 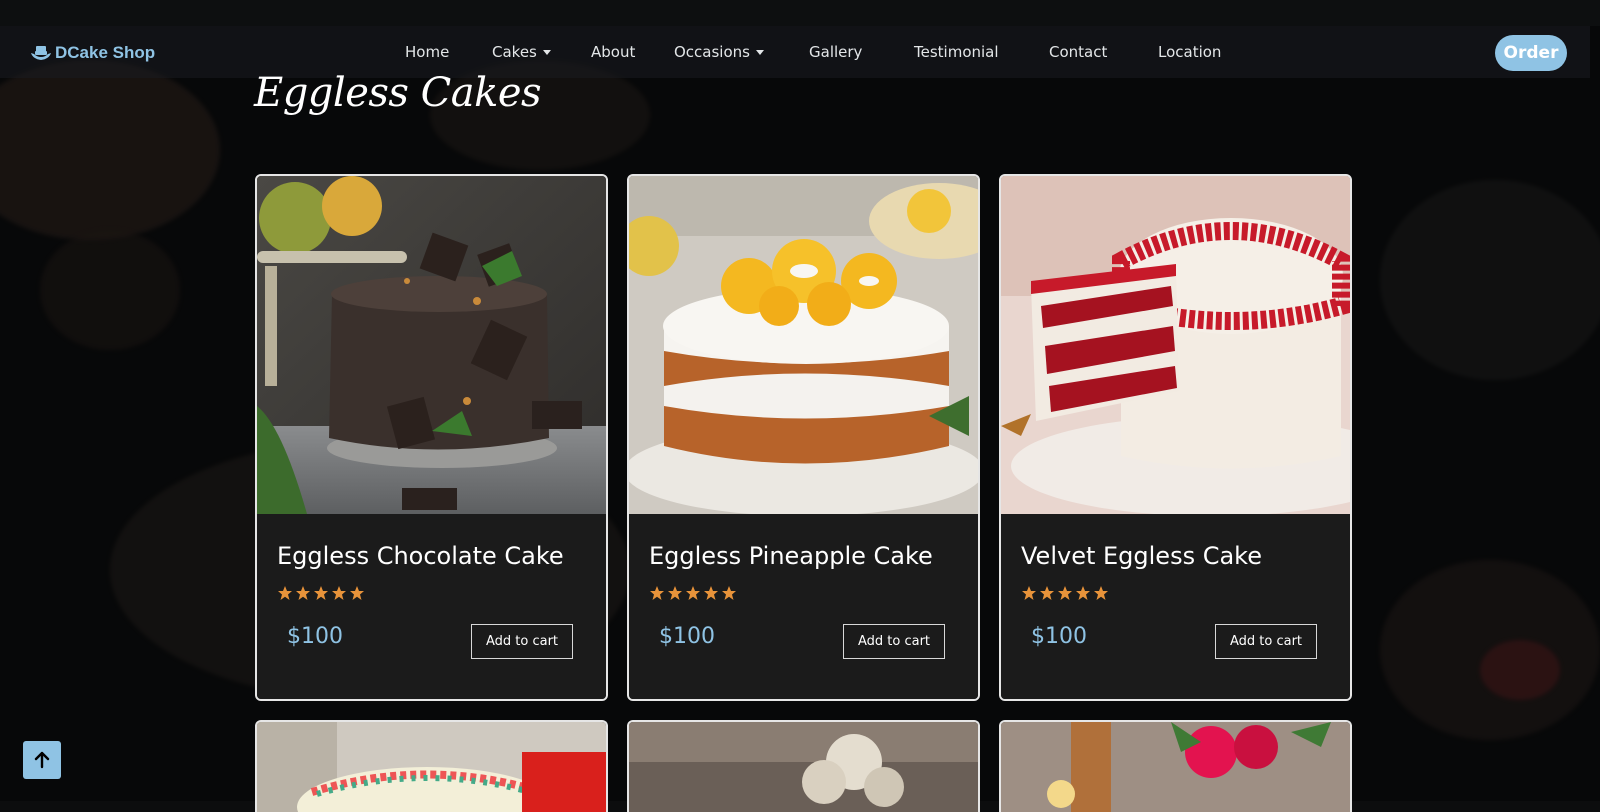 I want to click on nav-contact: Contact, so click(x=1078, y=52).